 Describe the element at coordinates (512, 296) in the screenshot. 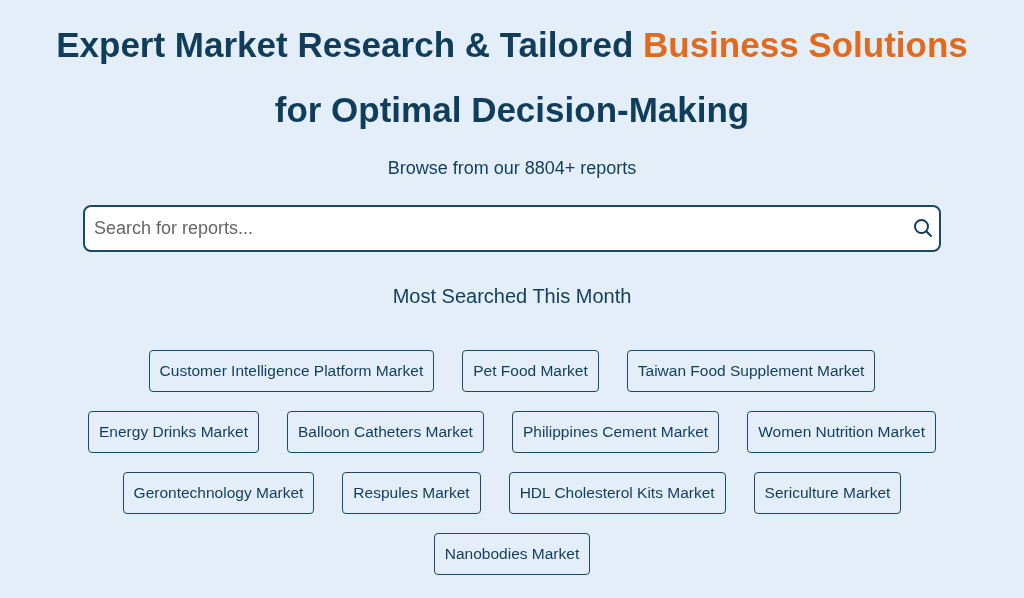

I see `section-title: Most Searched This Month` at that location.